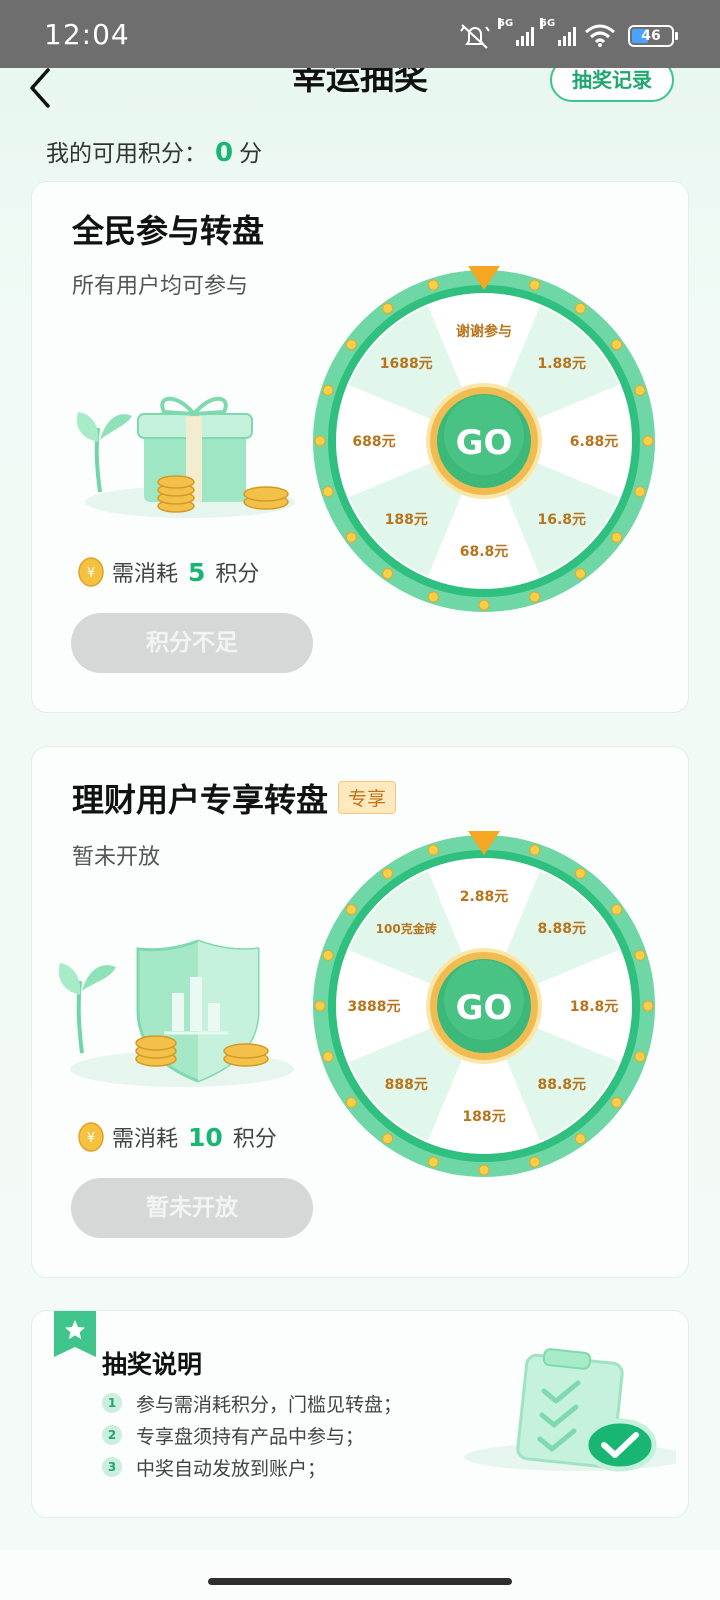  What do you see at coordinates (205, 1137) in the screenshot?
I see `cost-value: 10` at bounding box center [205, 1137].